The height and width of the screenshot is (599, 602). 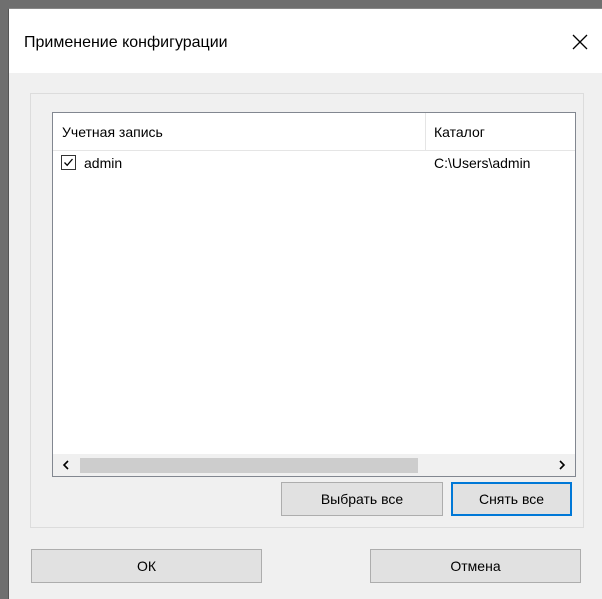 I want to click on dialog-title: Применение конфигурации, so click(x=126, y=42).